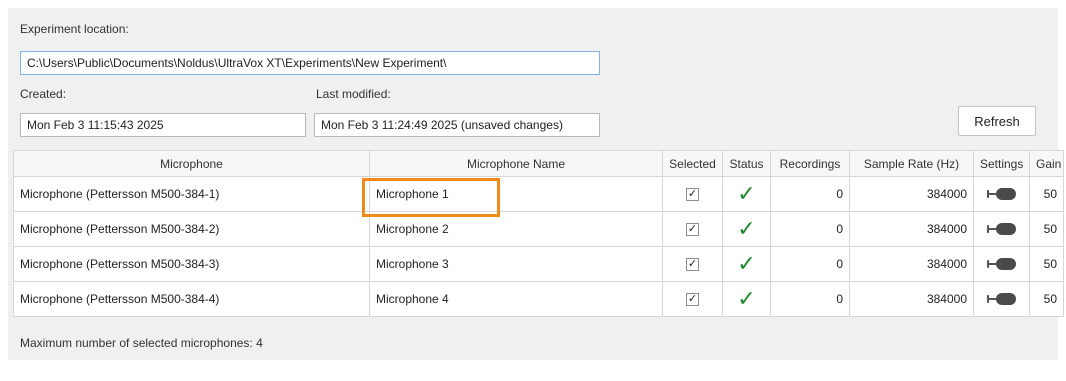 This screenshot has width=1066, height=381. What do you see at coordinates (163, 125) in the screenshot?
I see `created-field: Mon Feb 3 11:15:43 2025` at bounding box center [163, 125].